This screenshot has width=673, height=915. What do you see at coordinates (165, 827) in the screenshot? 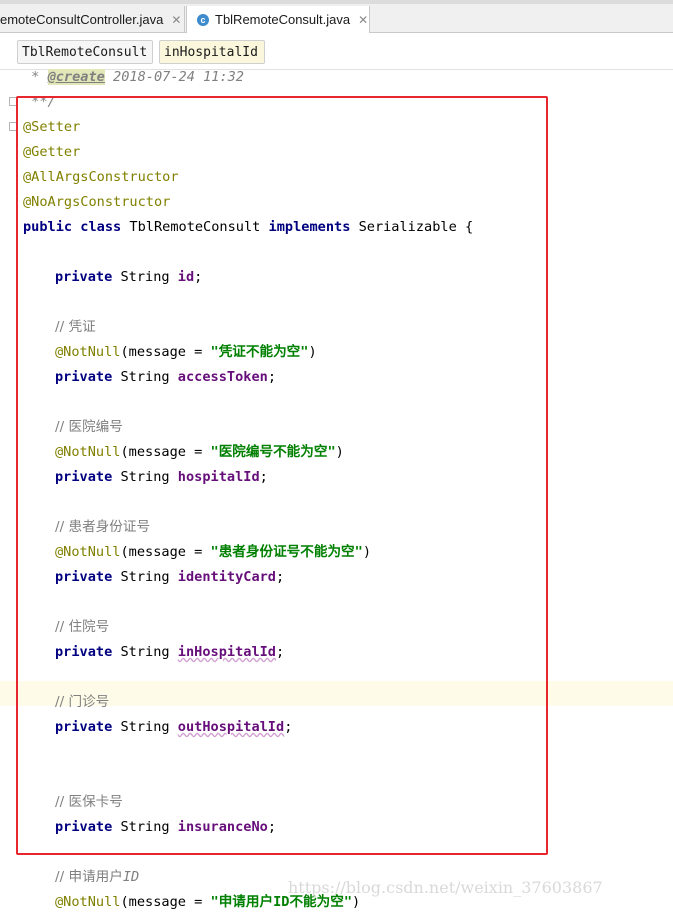
I see `code-line: private String insuranceNo;` at bounding box center [165, 827].